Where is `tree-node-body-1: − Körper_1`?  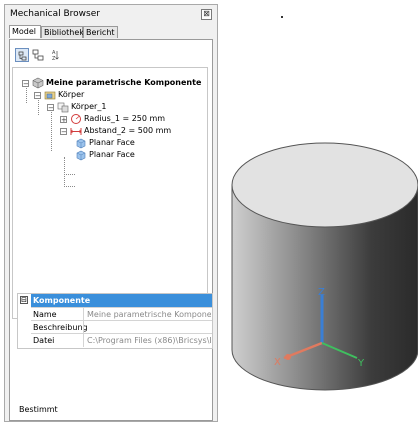
tree-node-body-1: − Körper_1 is located at coordinates (110, 107).